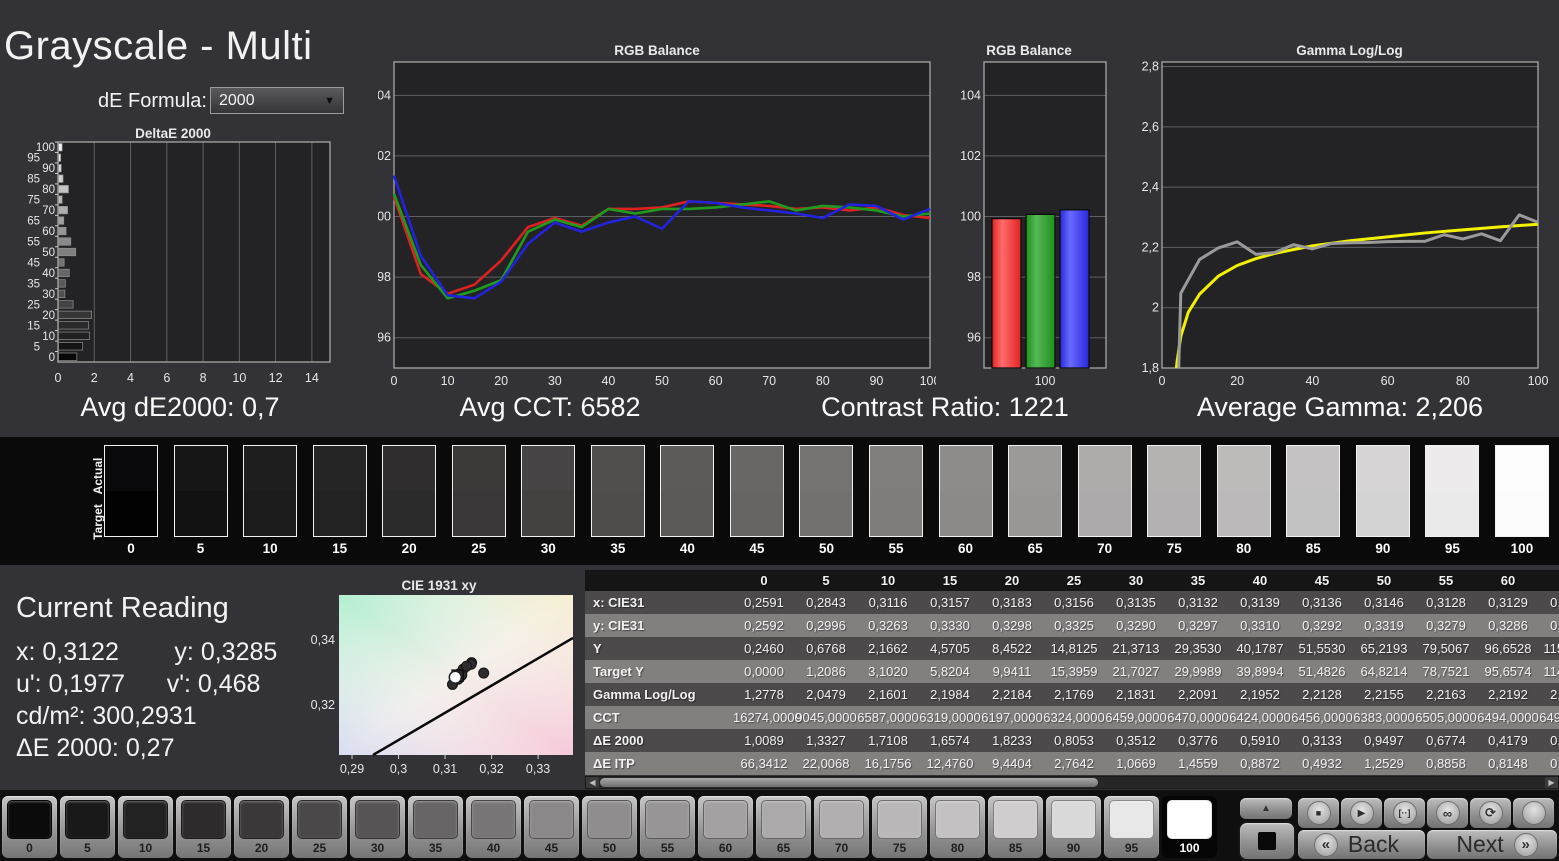 Image resolution: width=1559 pixels, height=861 pixels. Describe the element at coordinates (1189, 827) in the screenshot. I see `patch-button-100: 100` at that location.